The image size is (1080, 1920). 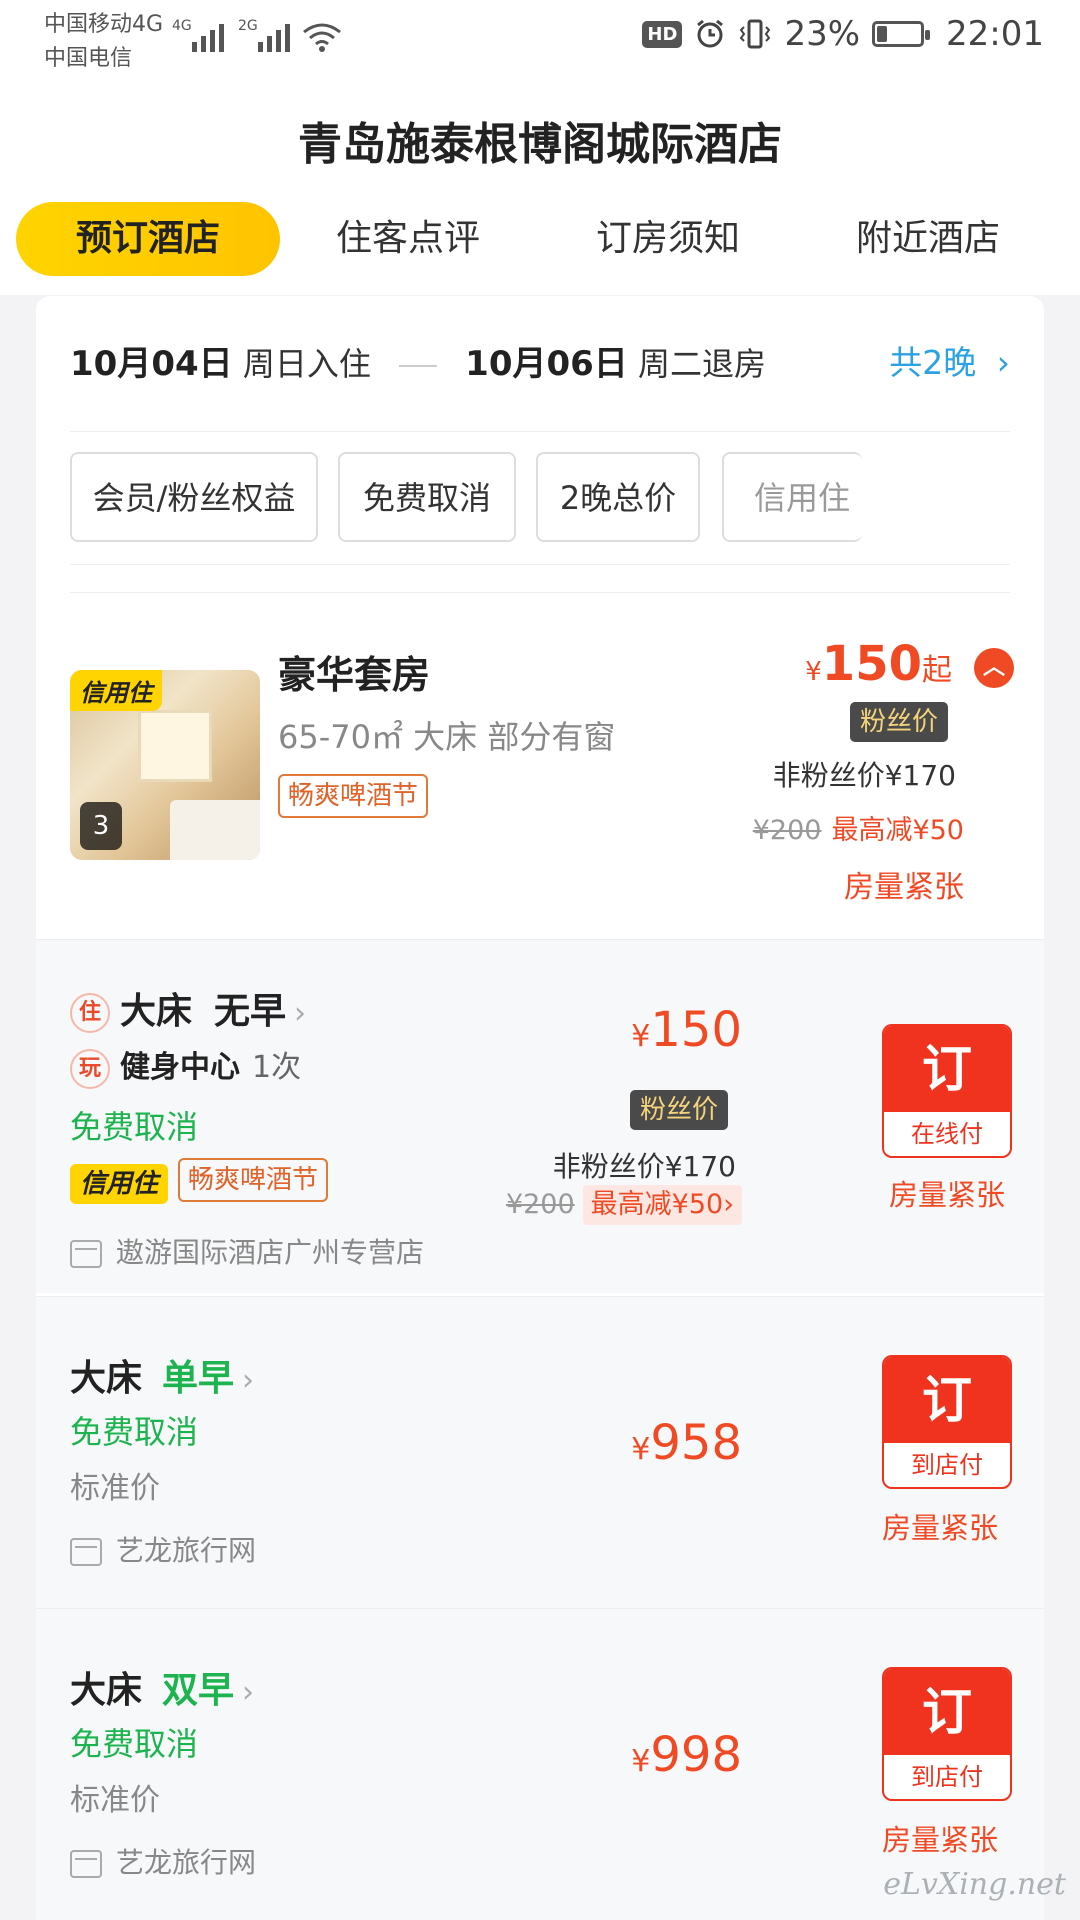 What do you see at coordinates (901, 34) in the screenshot?
I see `battery-icon` at bounding box center [901, 34].